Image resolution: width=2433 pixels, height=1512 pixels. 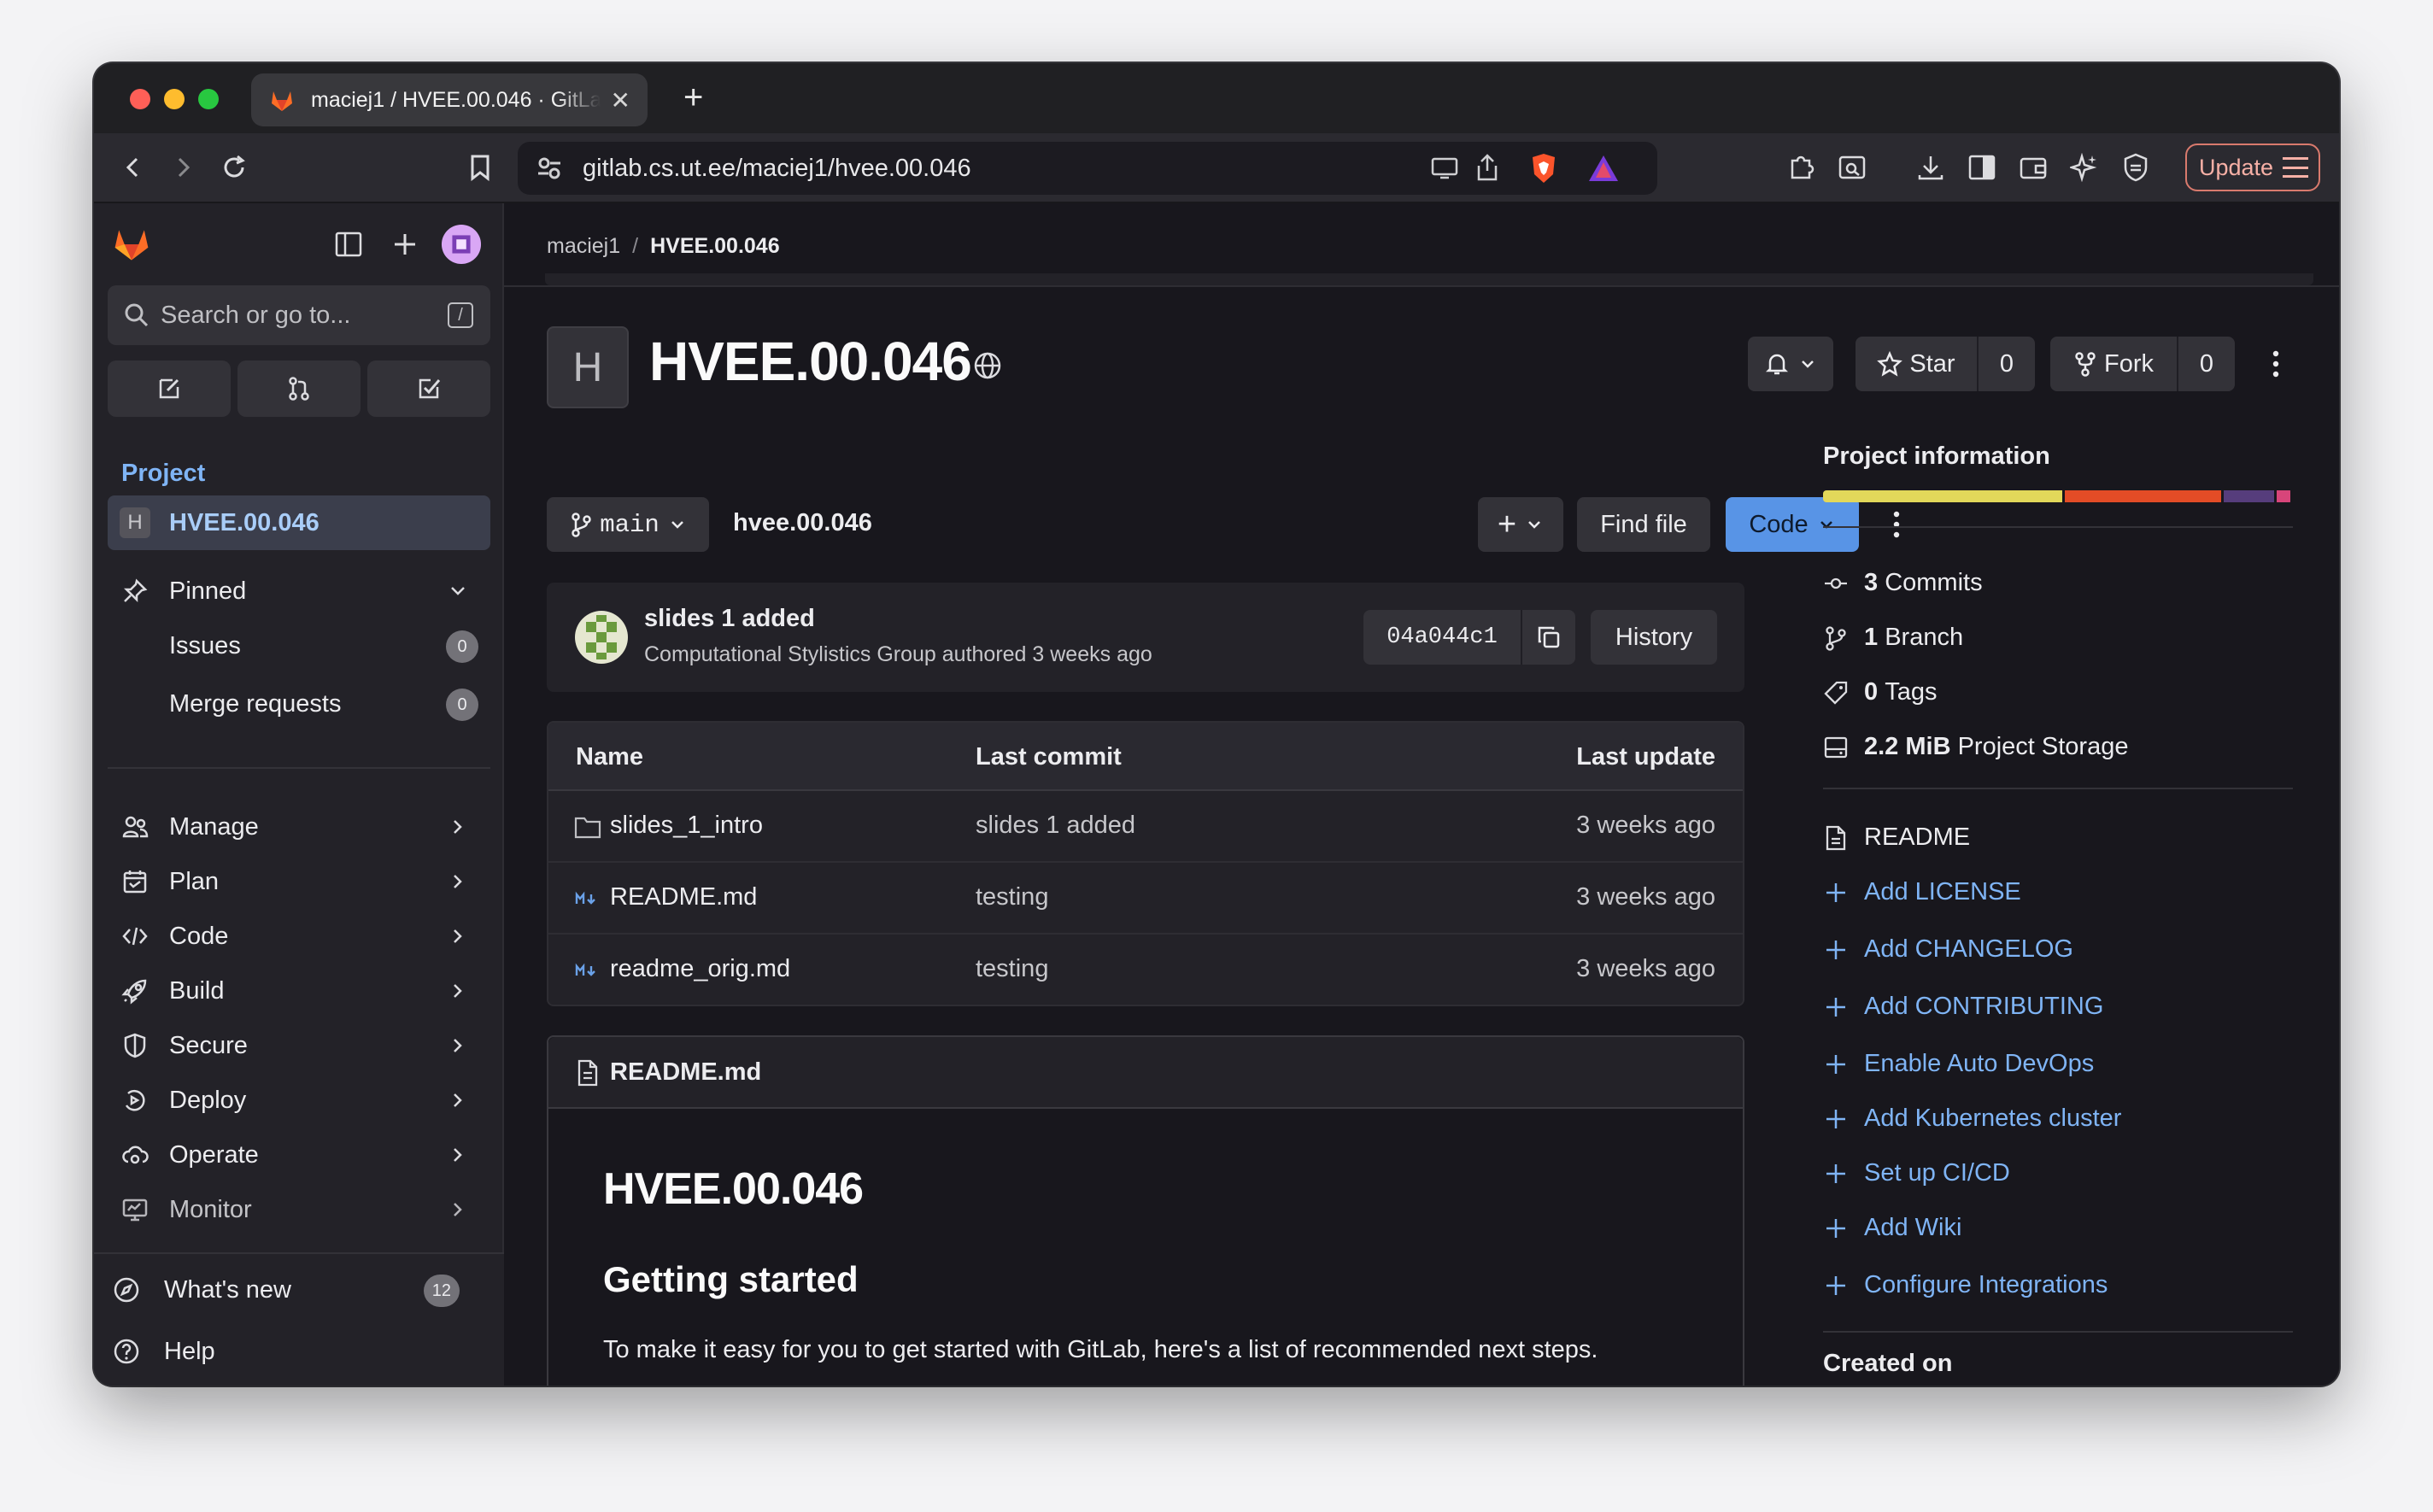 What do you see at coordinates (2136, 167) in the screenshot?
I see `vpn-icon` at bounding box center [2136, 167].